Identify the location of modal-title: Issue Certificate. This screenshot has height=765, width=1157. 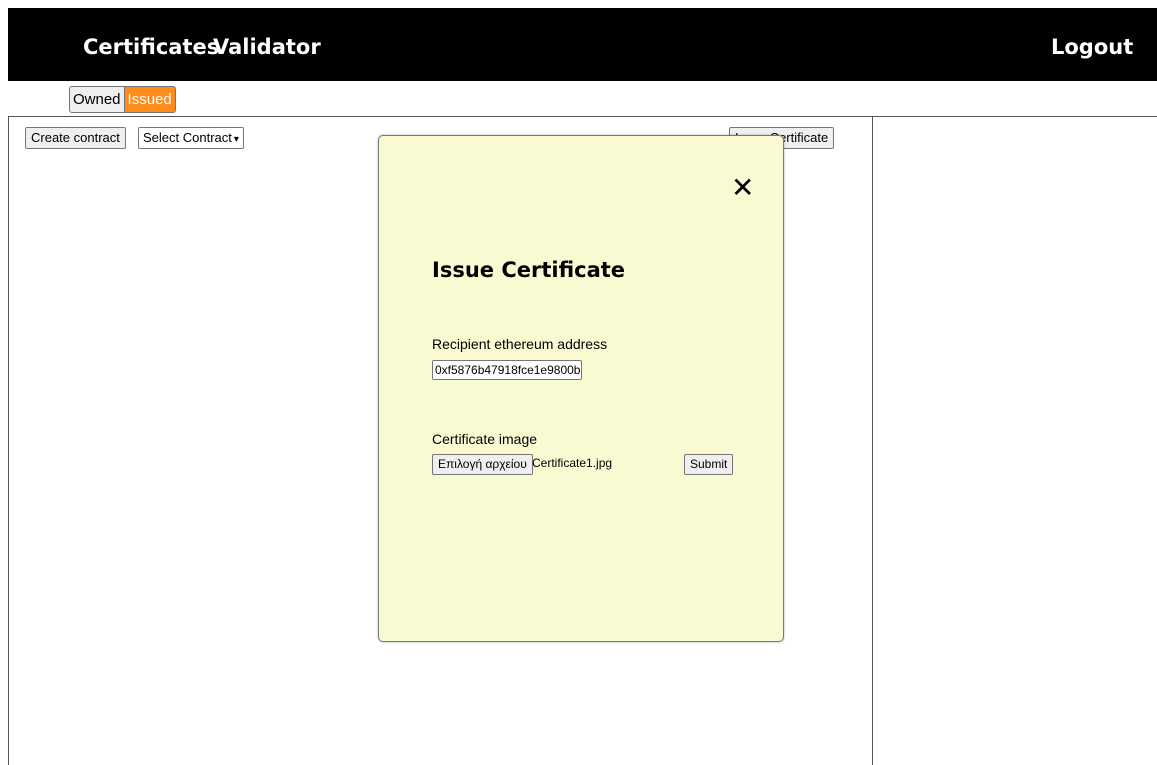
(529, 270).